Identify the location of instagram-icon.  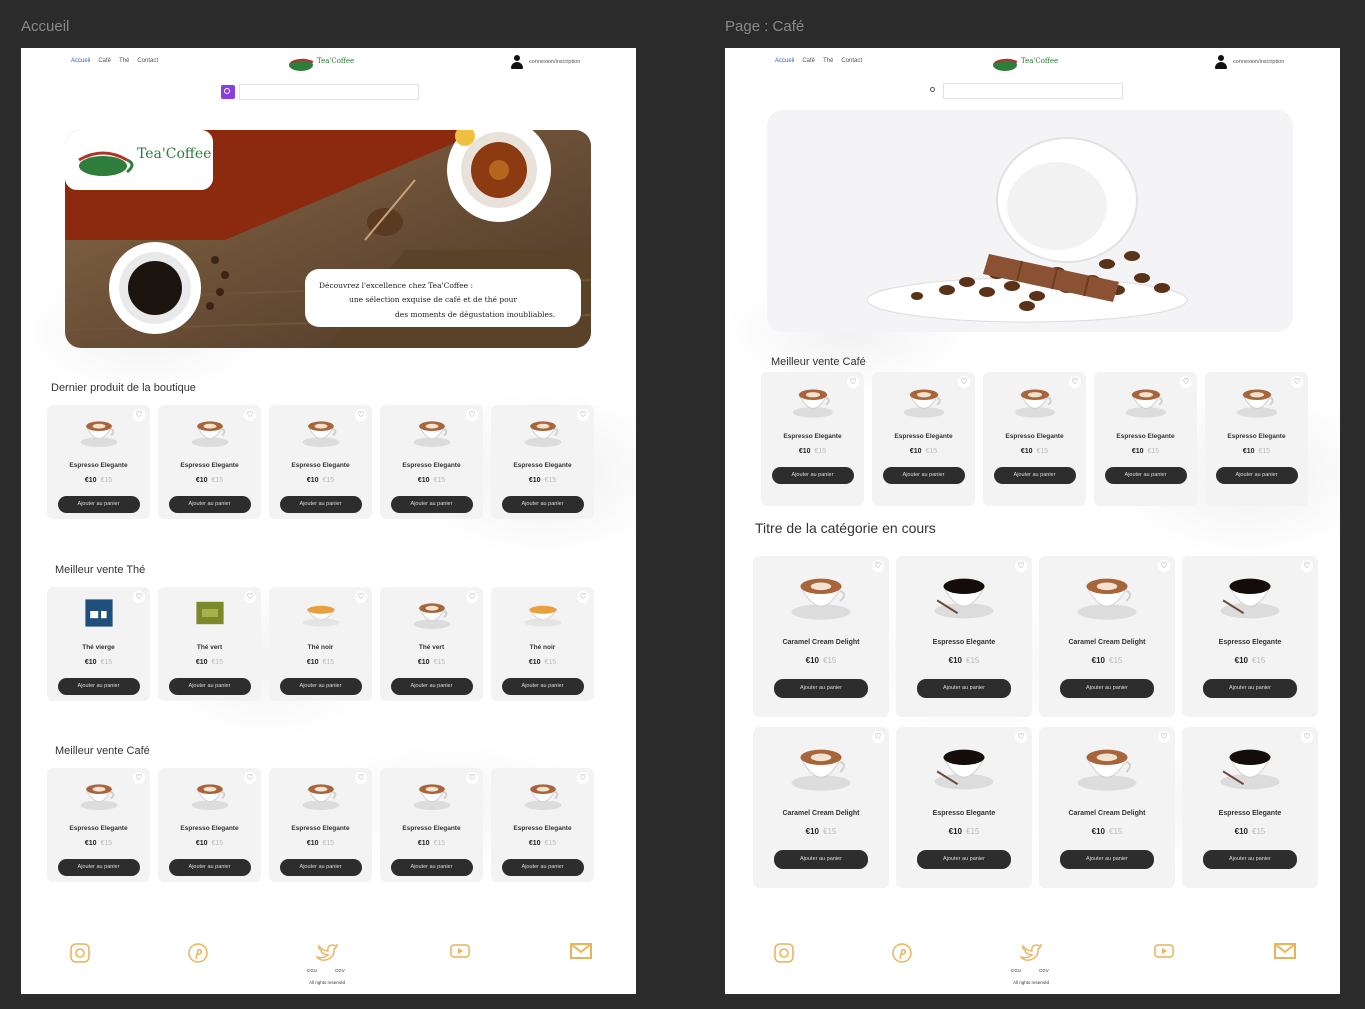
(784, 955).